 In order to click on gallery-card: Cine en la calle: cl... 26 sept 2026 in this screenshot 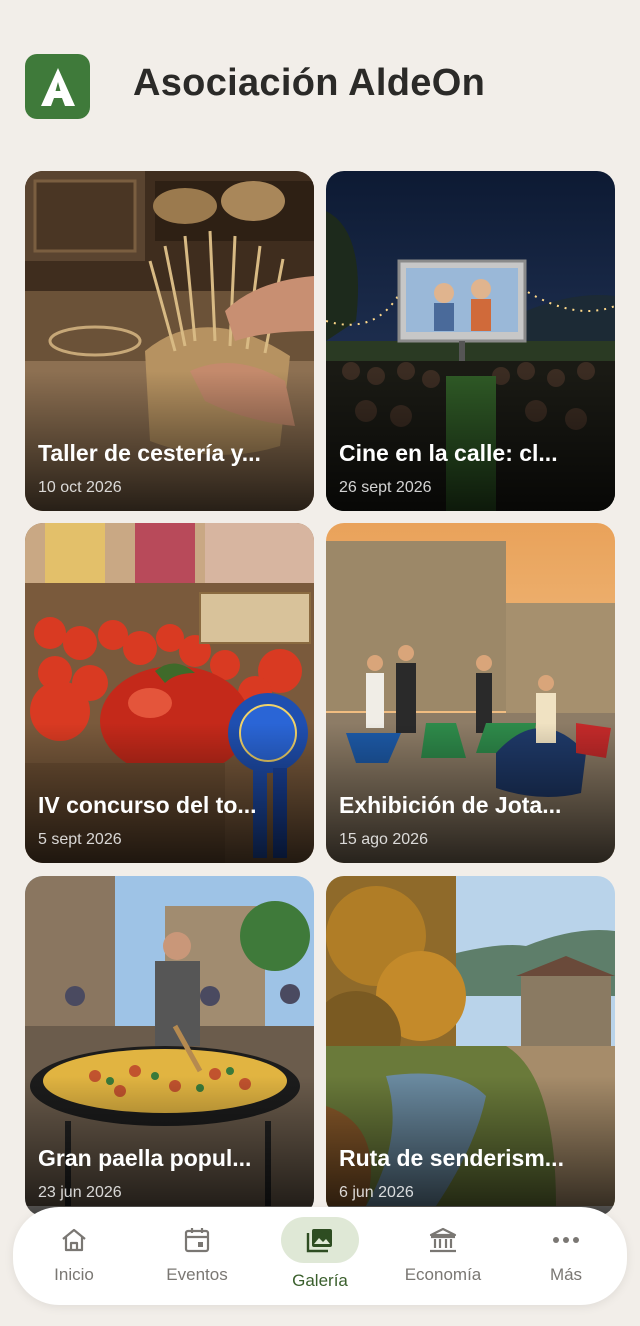, I will do `click(470, 341)`.